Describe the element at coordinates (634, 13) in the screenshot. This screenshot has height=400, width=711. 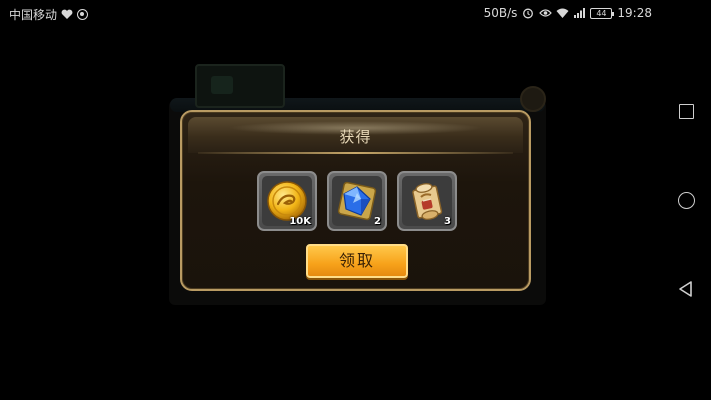
I see `clock: 19:28` at that location.